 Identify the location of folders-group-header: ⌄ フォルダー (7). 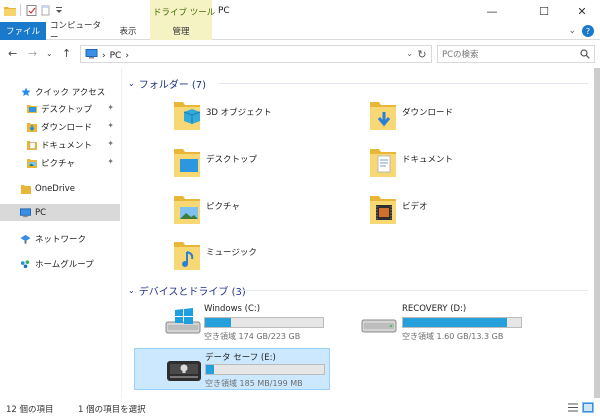
(167, 83).